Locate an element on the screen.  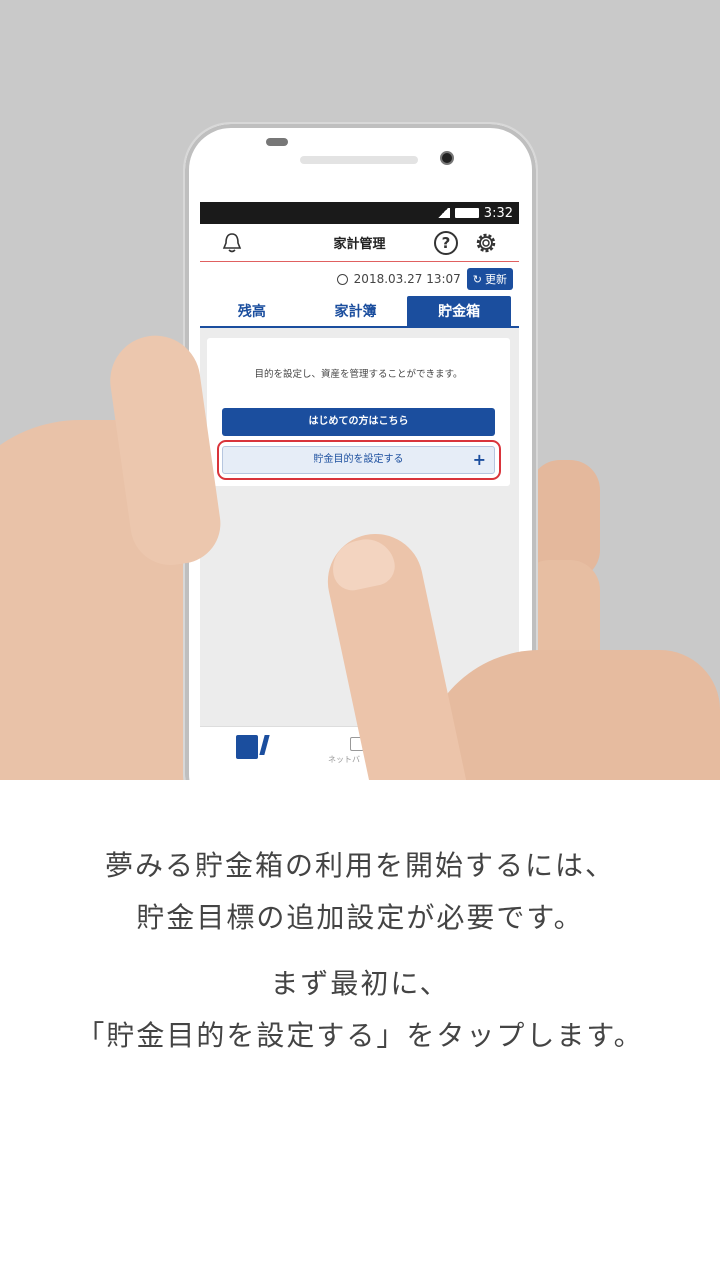
phone-speaker is located at coordinates (359, 160).